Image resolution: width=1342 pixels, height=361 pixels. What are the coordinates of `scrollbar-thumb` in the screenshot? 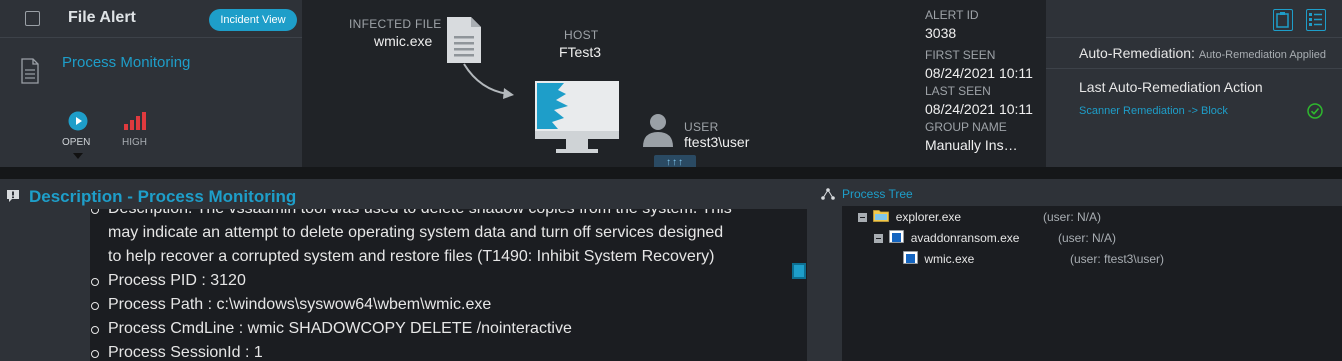 It's located at (799, 271).